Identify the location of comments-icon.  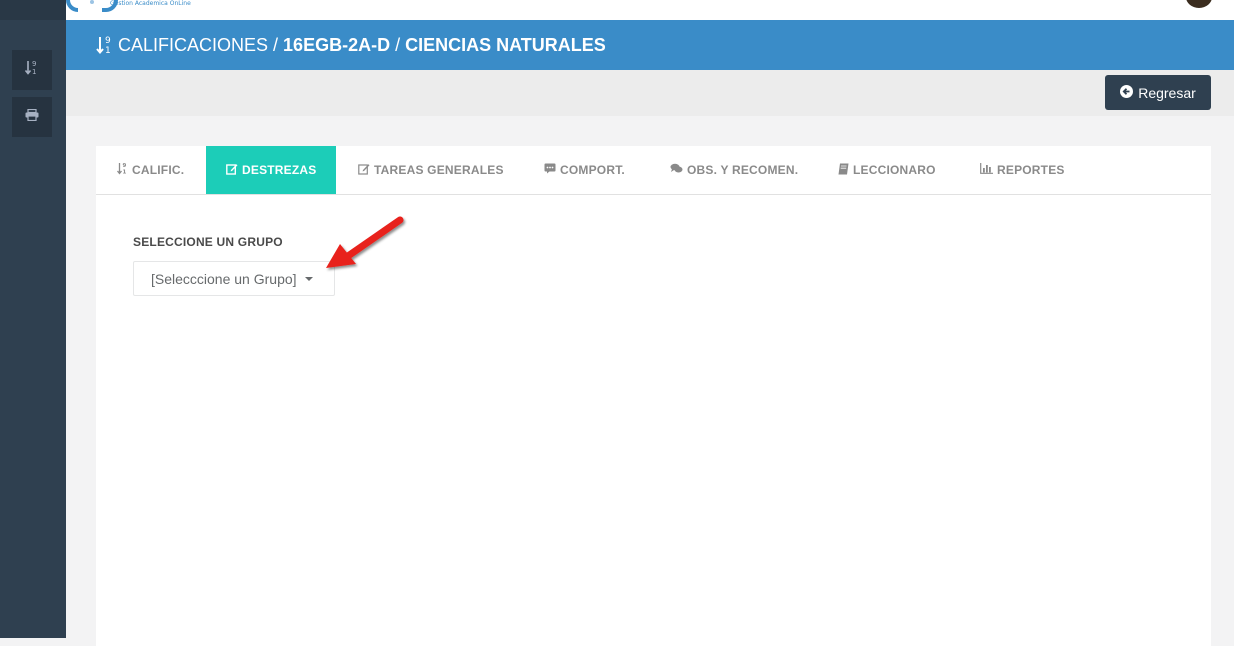
(676, 170).